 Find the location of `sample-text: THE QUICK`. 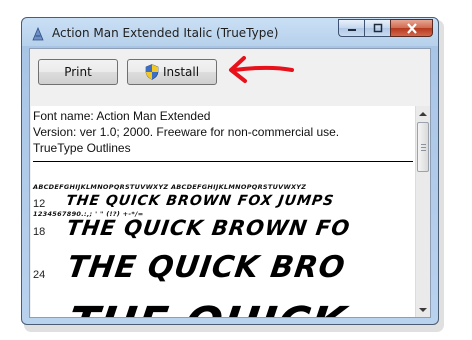

sample-text: THE QUICK is located at coordinates (207, 307).